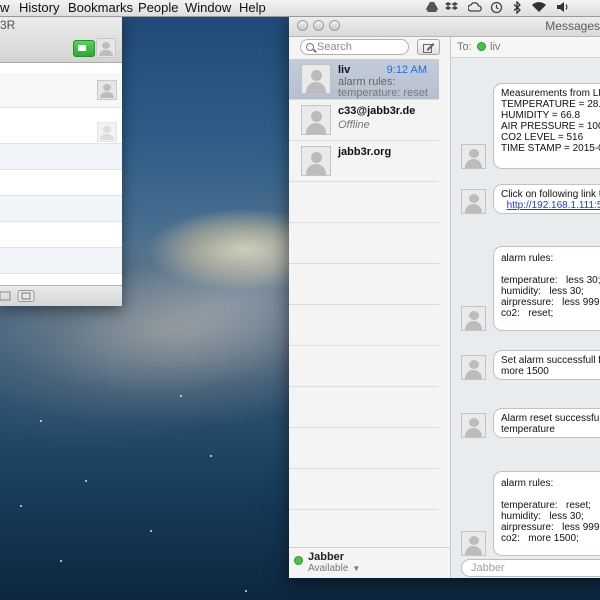 This screenshot has height=600, width=600. What do you see at coordinates (300, 8) in the screenshot?
I see `menu-bar: w History Bookmarks People Window Help` at bounding box center [300, 8].